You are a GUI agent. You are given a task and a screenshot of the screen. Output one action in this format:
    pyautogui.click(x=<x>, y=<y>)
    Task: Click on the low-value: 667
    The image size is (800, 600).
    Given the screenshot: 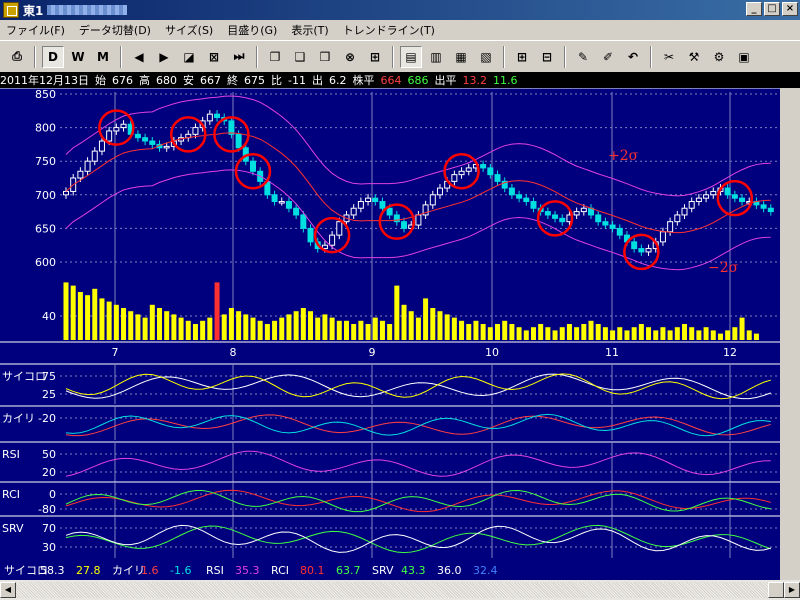 What is the action you would take?
    pyautogui.click(x=210, y=80)
    